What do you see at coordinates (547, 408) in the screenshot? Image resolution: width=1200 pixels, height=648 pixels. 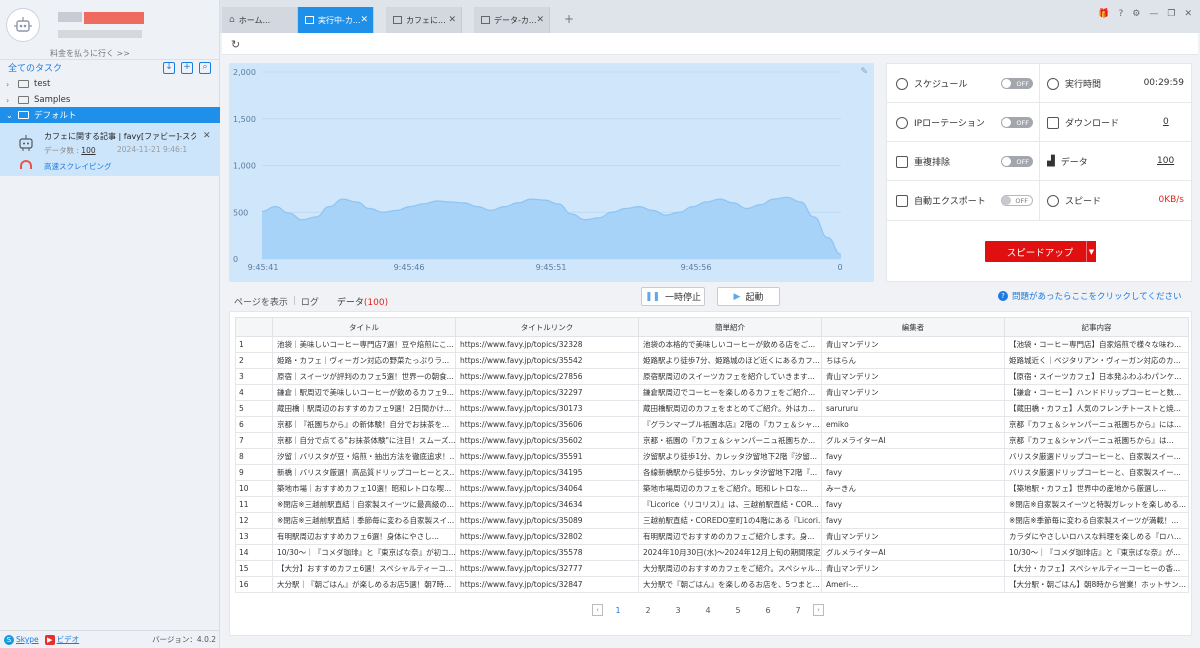 I see `table-cell: https://www.favy.jp/topics/30173` at bounding box center [547, 408].